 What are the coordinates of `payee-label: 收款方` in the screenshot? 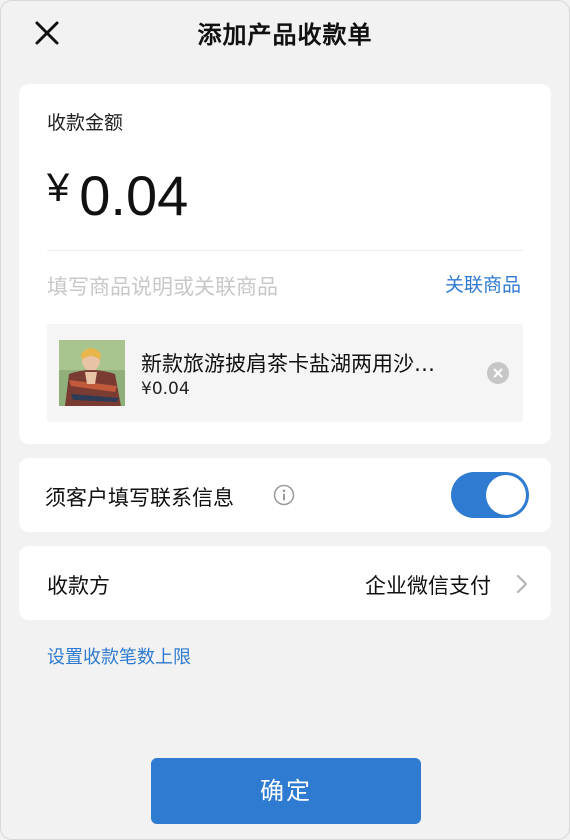 It's located at (78, 586).